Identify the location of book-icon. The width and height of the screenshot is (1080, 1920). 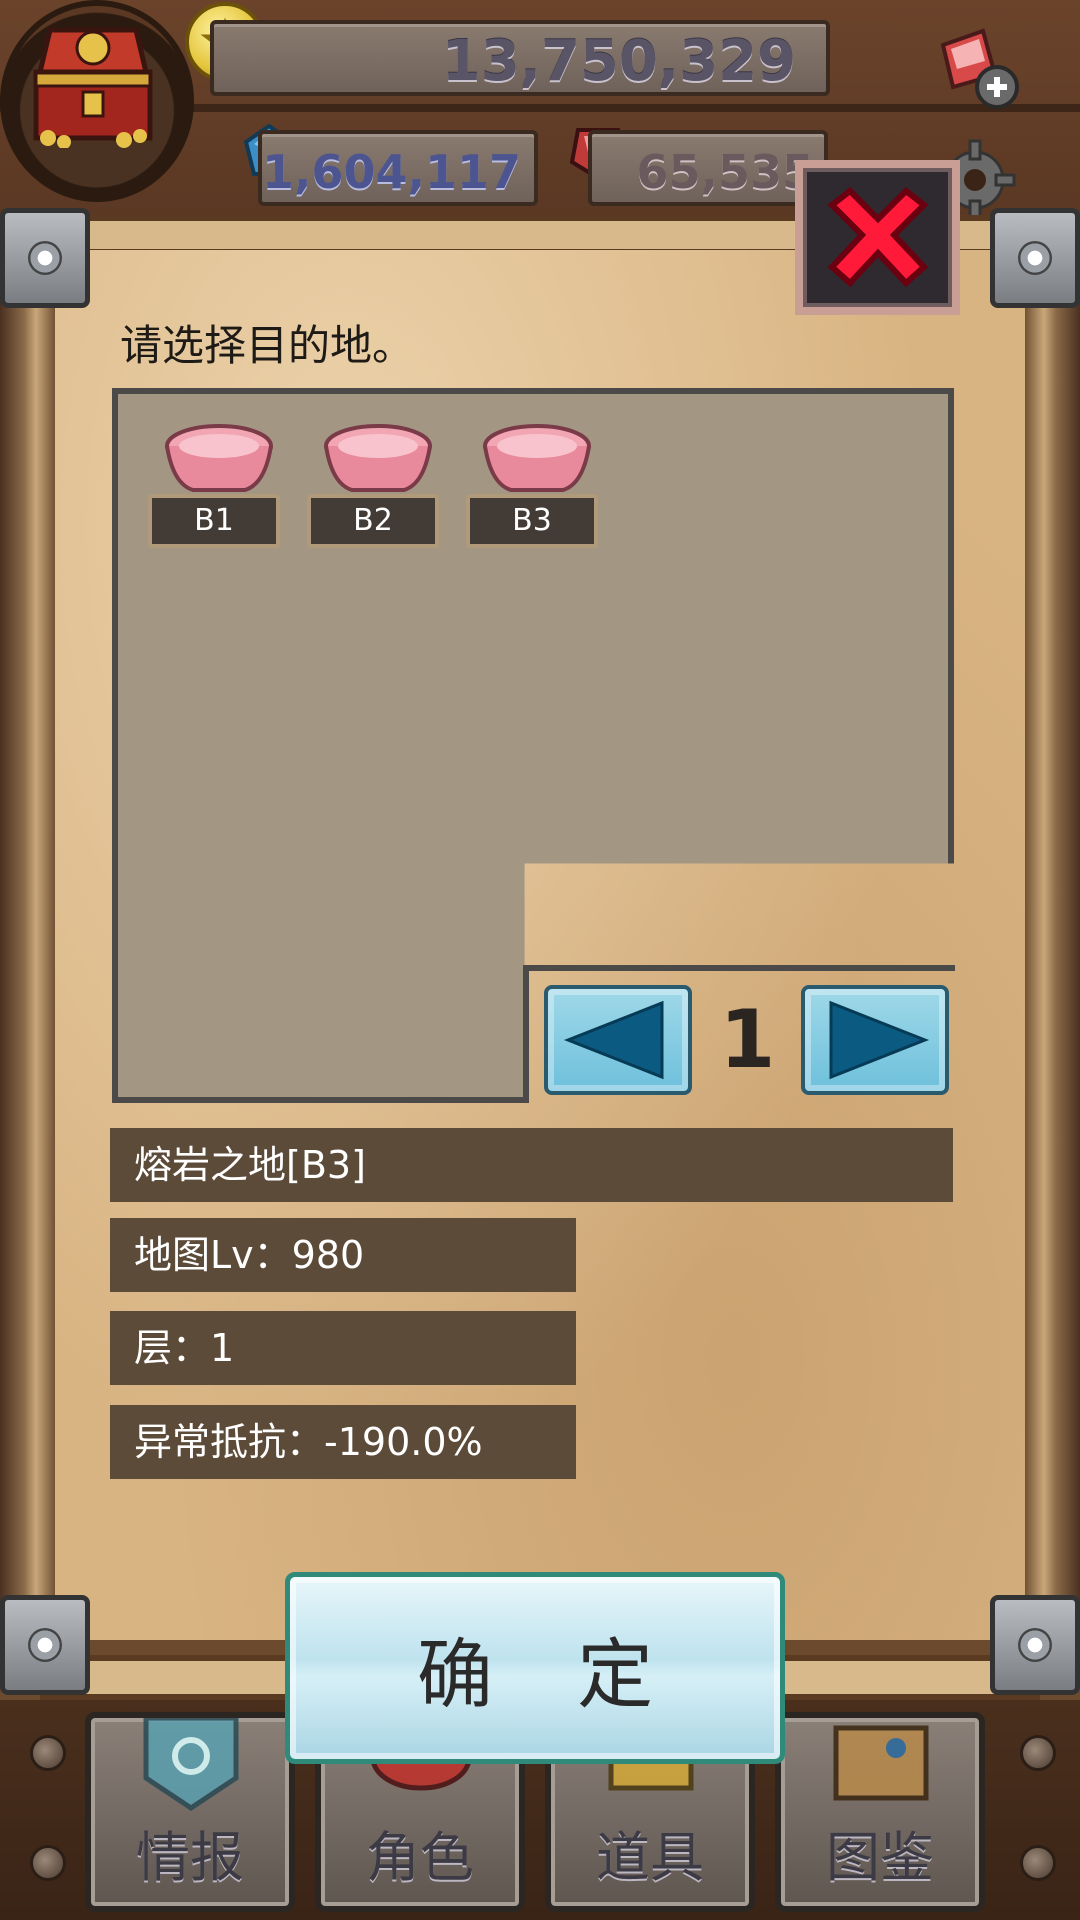
(881, 1763).